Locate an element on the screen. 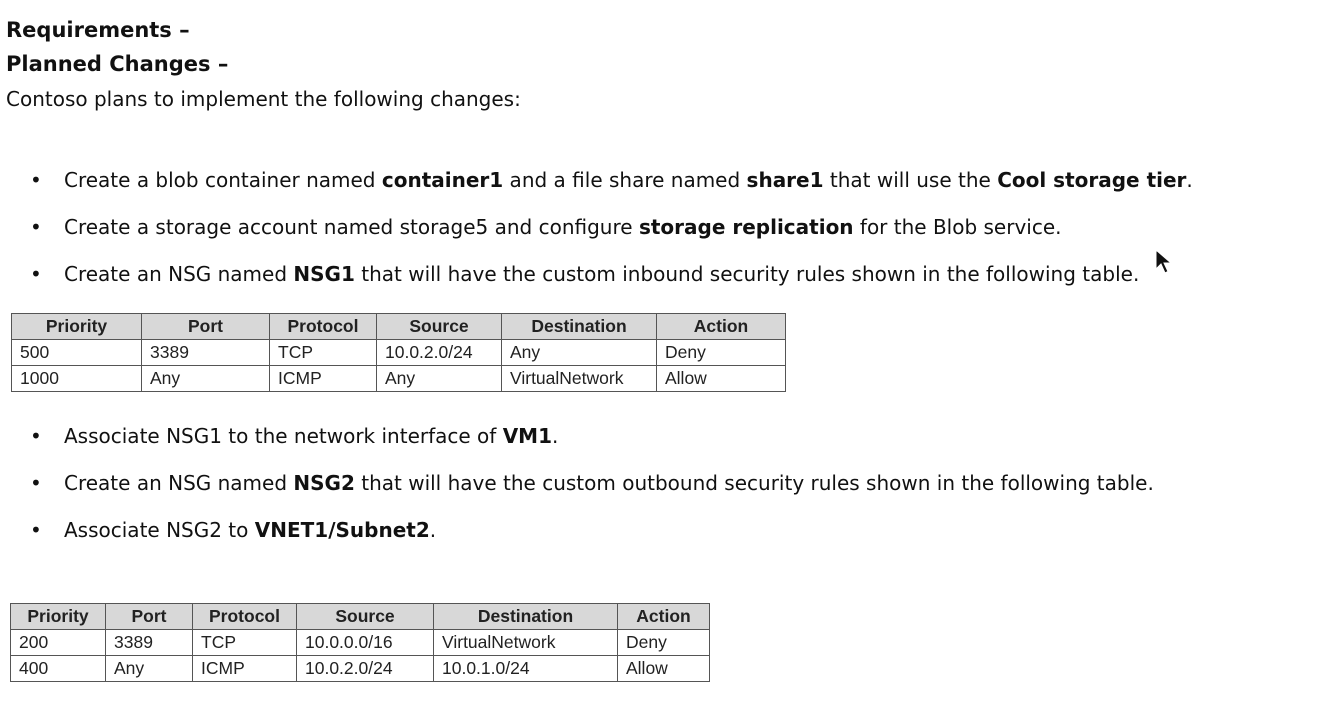 The image size is (1324, 706). bullet-text-segment: and a file share named is located at coordinates (625, 180).